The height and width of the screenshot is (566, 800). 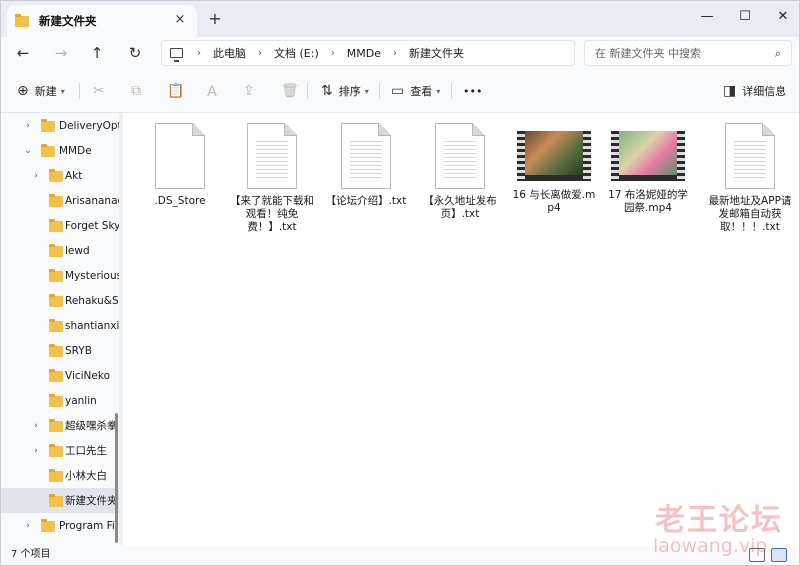 What do you see at coordinates (648, 201) in the screenshot?
I see `file-name: 17 布洛妮娅的学园祭.mp4` at bounding box center [648, 201].